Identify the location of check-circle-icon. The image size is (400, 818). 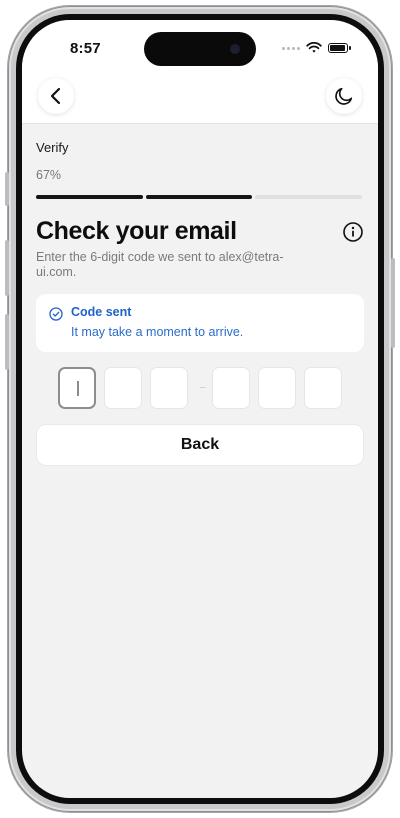
(56, 314).